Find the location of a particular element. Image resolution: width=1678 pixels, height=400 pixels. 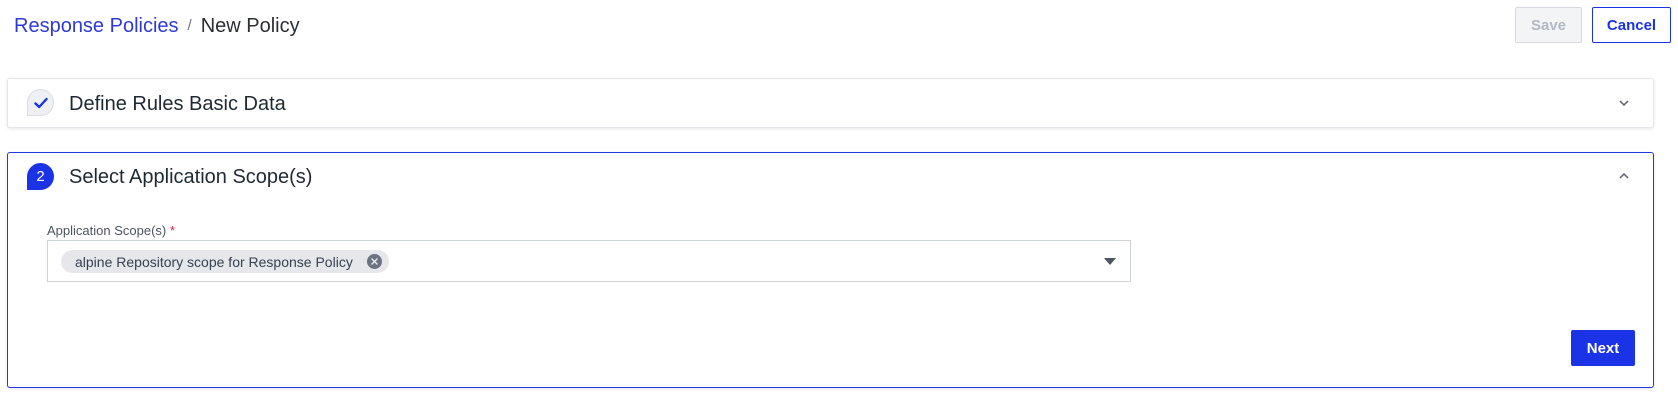

step-number-badge: 2 is located at coordinates (40, 176).